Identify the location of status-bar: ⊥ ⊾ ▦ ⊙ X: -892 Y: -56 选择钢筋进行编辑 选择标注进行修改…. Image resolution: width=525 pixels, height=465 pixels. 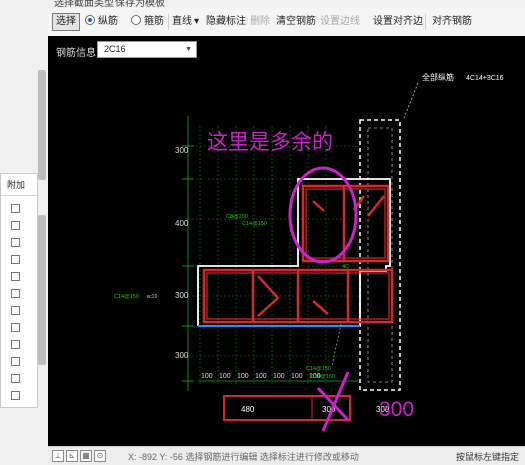
(286, 455).